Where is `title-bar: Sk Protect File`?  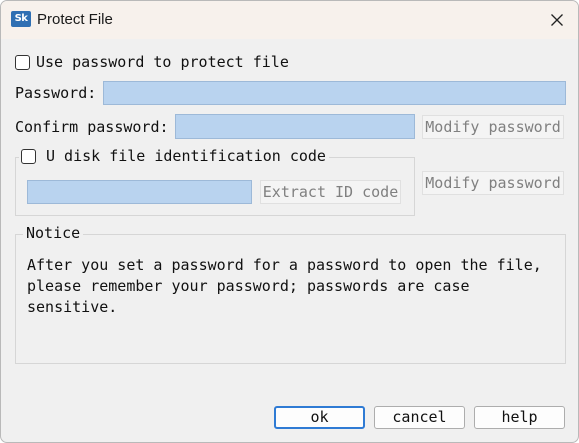 title-bar: Sk Protect File is located at coordinates (289, 20).